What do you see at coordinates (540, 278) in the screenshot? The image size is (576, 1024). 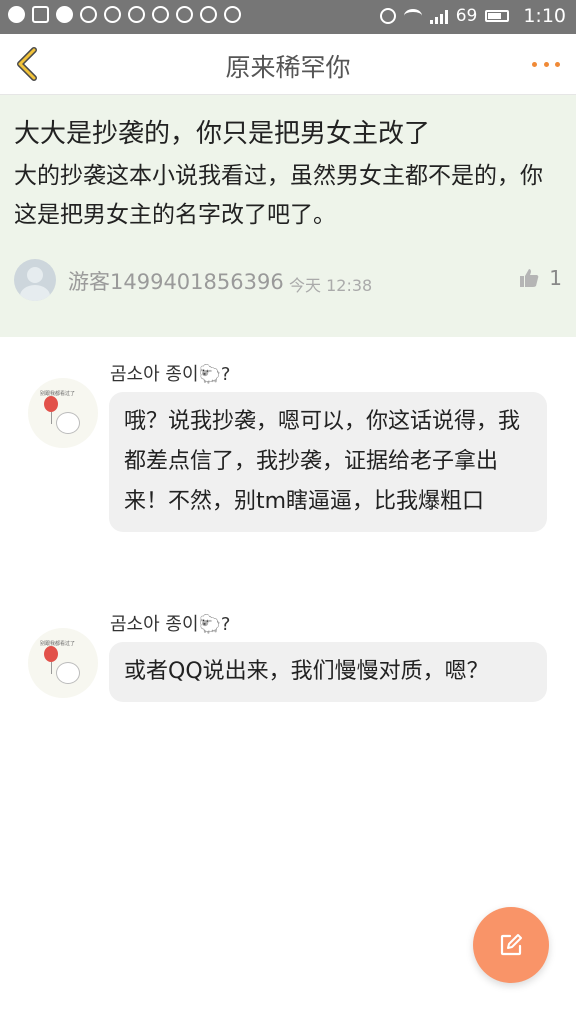 I see `like-button: 1` at bounding box center [540, 278].